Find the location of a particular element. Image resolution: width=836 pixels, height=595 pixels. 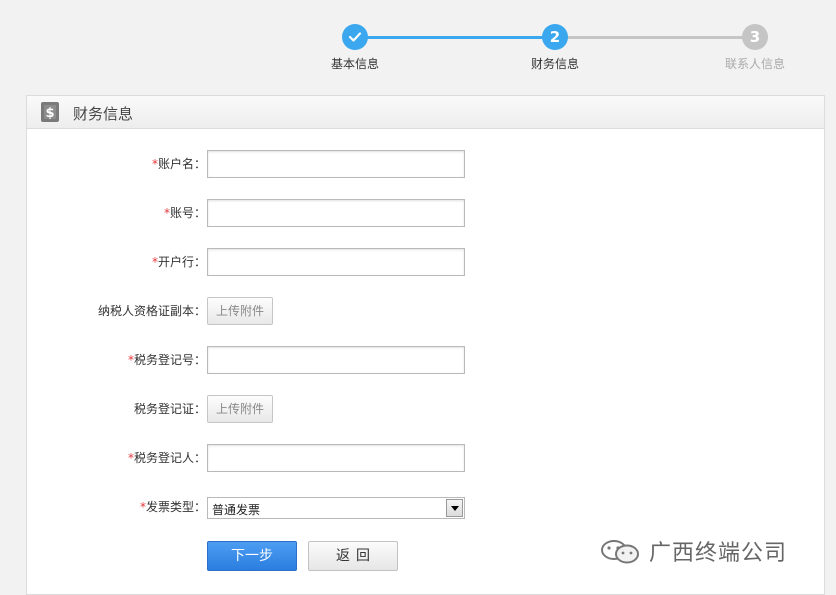

row-account-name: *账户名： is located at coordinates (426, 164).